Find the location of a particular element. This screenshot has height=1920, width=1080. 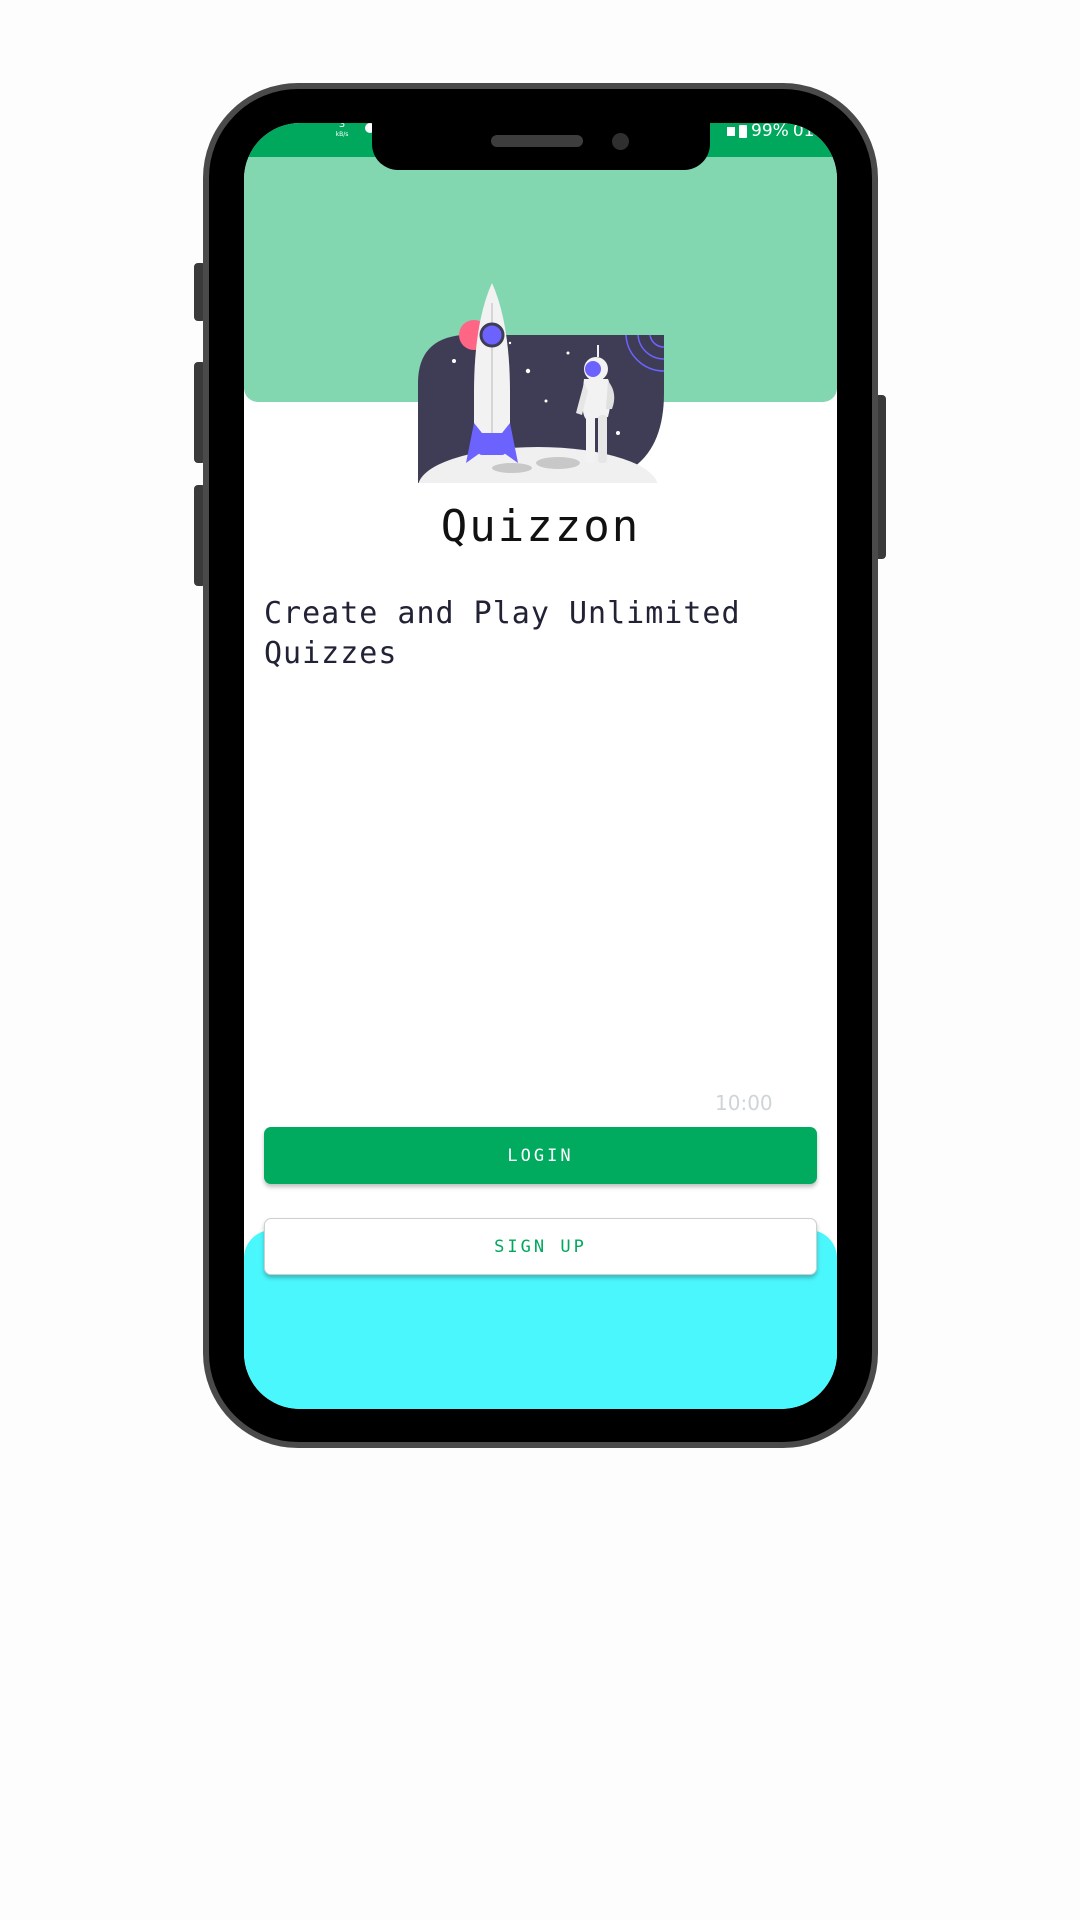

network-speed: 3 kB/s is located at coordinates (342, 131).